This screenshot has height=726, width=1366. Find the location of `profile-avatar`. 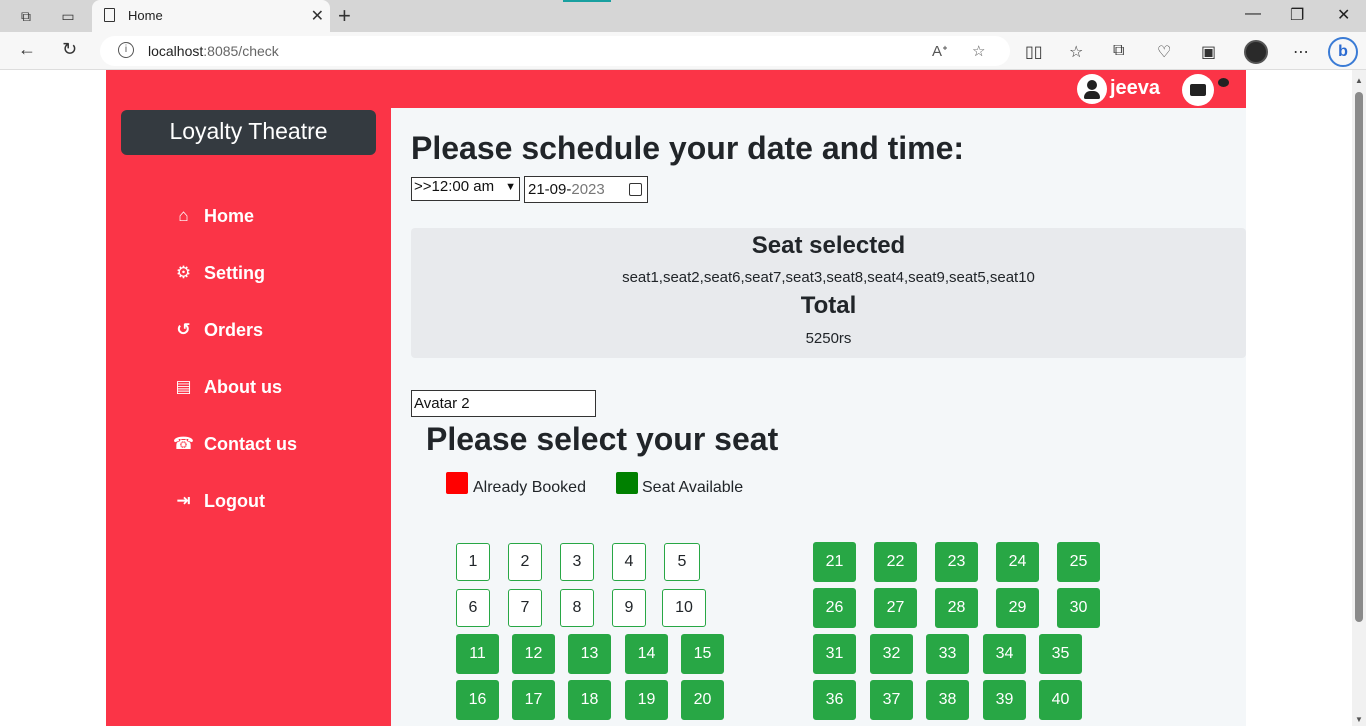

profile-avatar is located at coordinates (1256, 52).